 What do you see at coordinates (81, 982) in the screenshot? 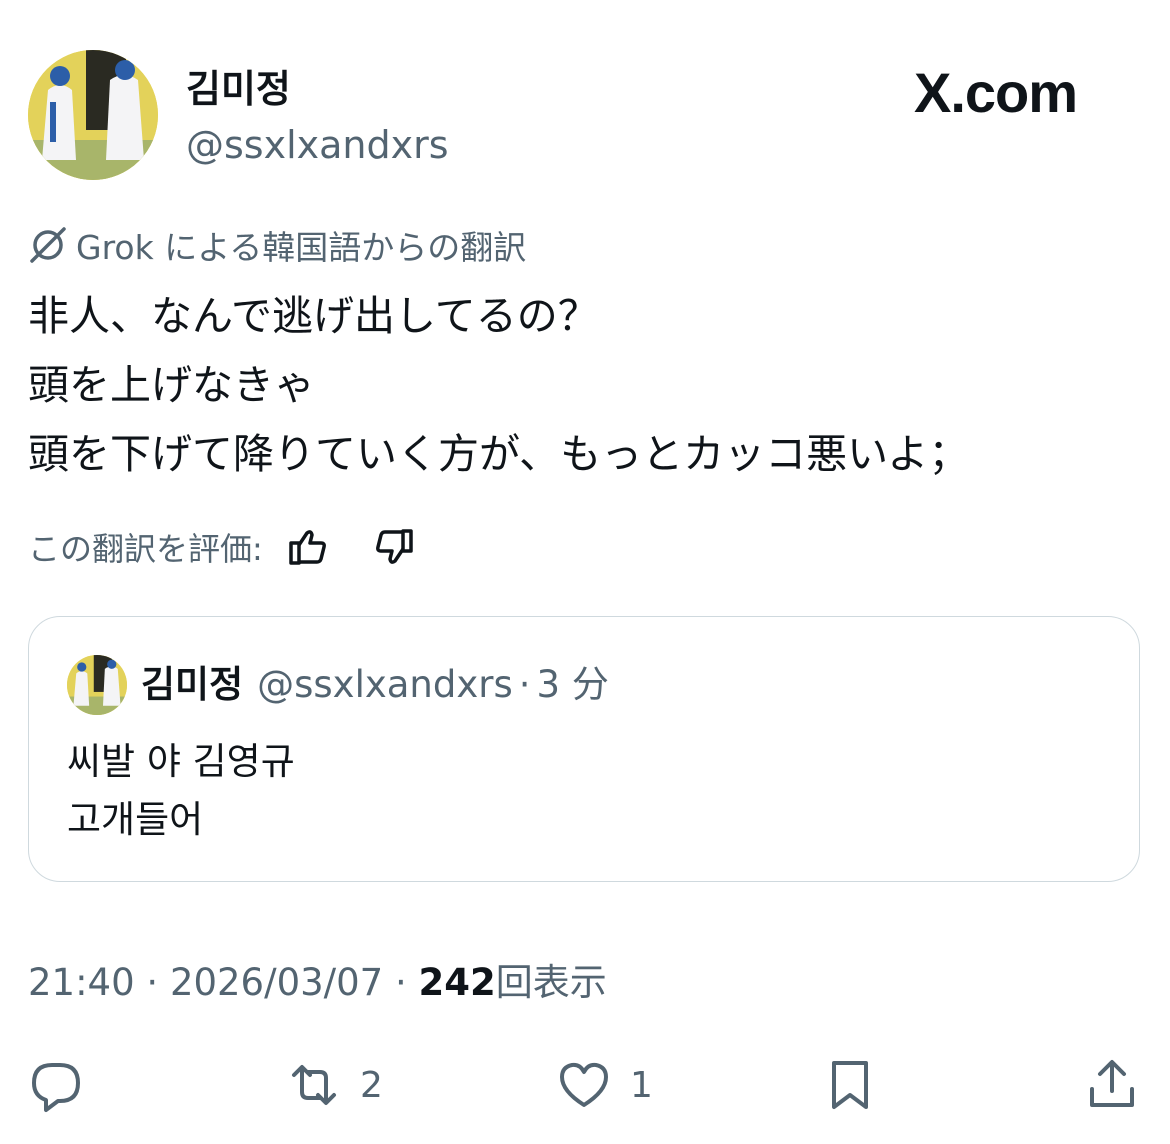
I see `tweet-time: 21:40` at bounding box center [81, 982].